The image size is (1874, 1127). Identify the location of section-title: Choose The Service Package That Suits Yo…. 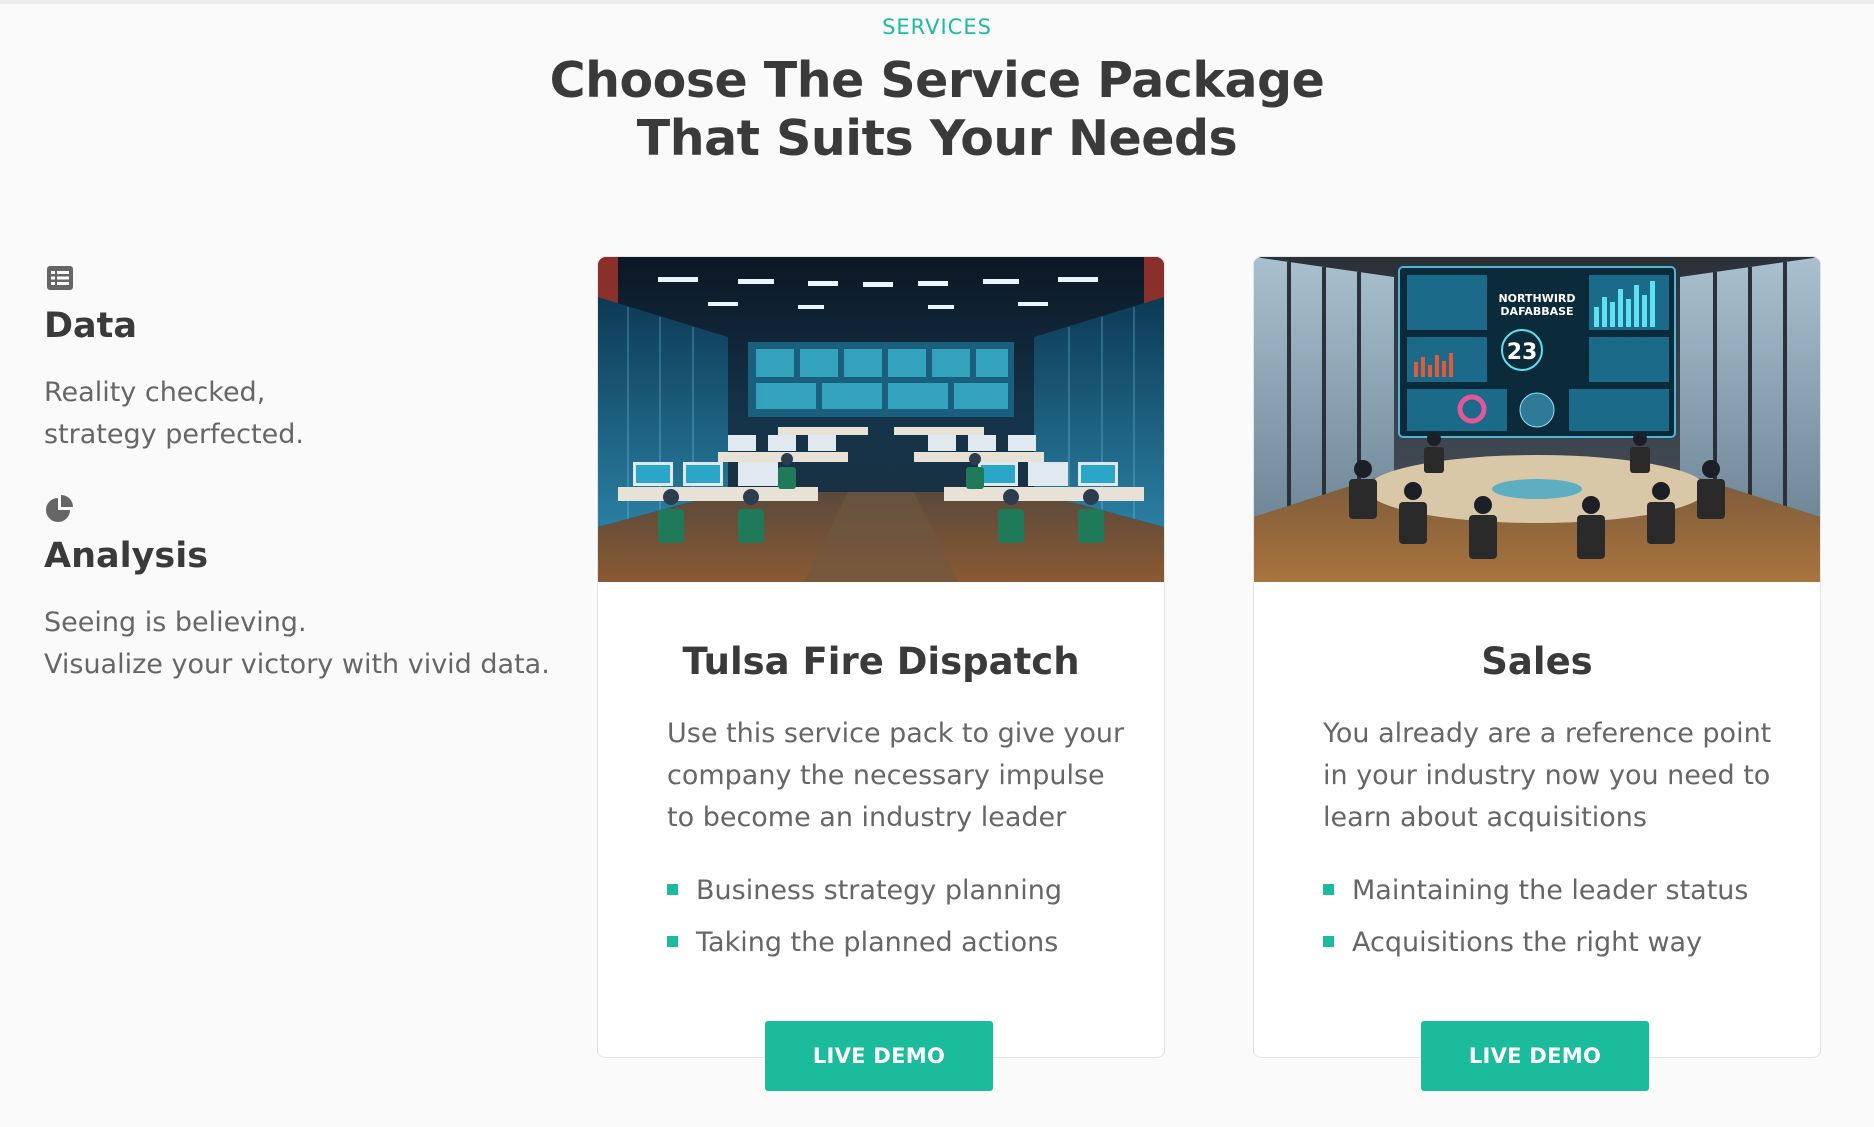
(937, 110).